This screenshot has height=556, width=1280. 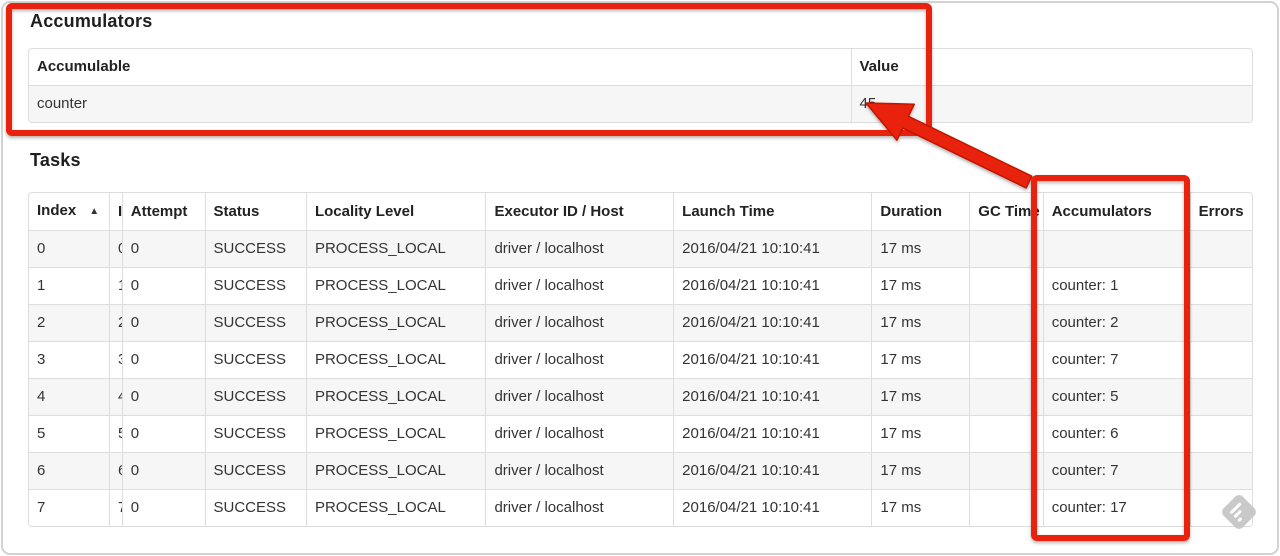 What do you see at coordinates (1220, 212) in the screenshot?
I see `col-header-errors: Errors` at bounding box center [1220, 212].